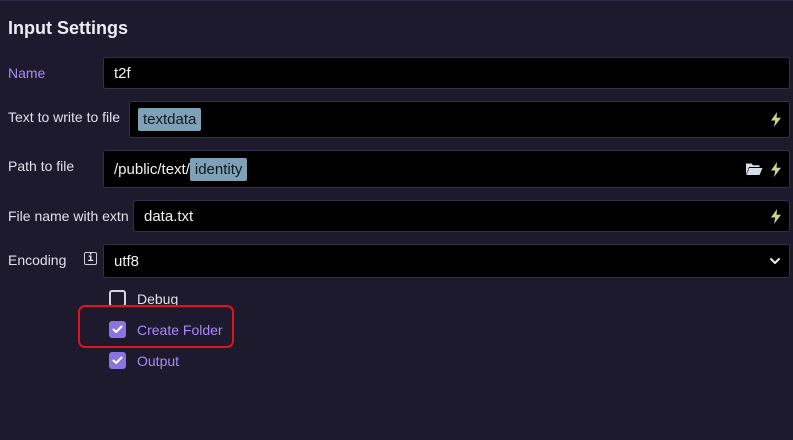  Describe the element at coordinates (41, 166) in the screenshot. I see `path-label: Path to file` at that location.